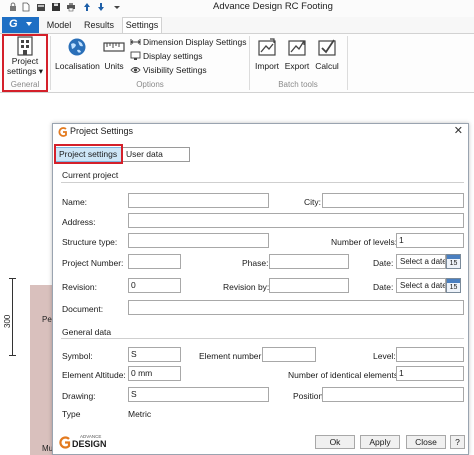 The height and width of the screenshot is (455, 474). I want to click on export-icon, so click(297, 48).